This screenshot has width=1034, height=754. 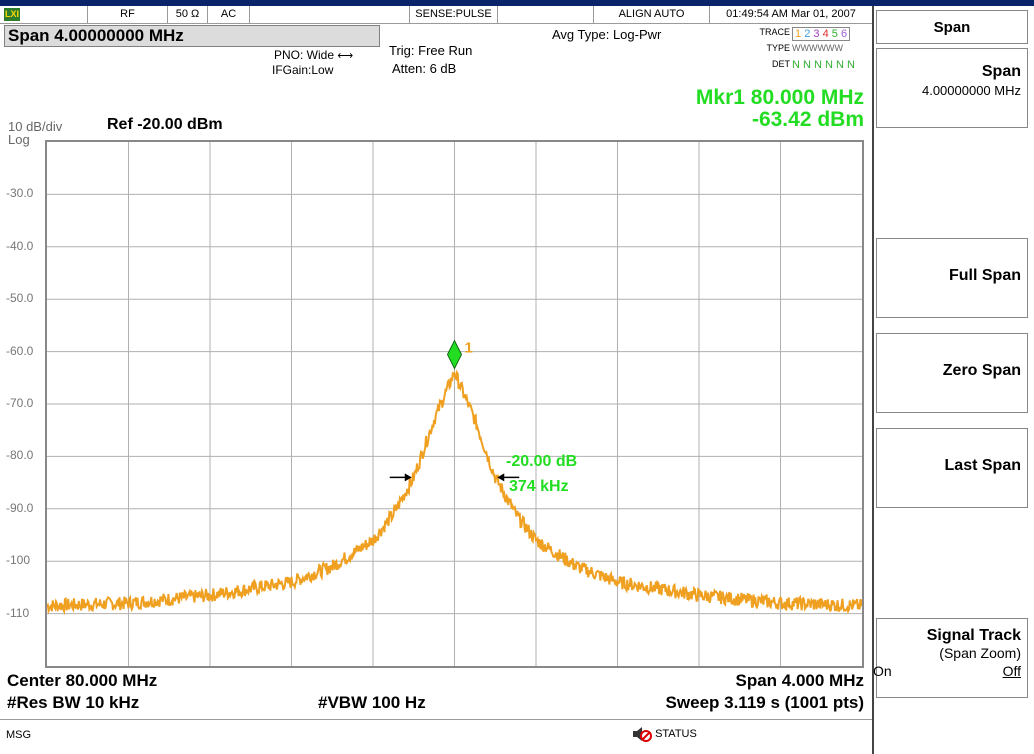 I want to click on status-align: ALIGN AUTO, so click(x=652, y=14).